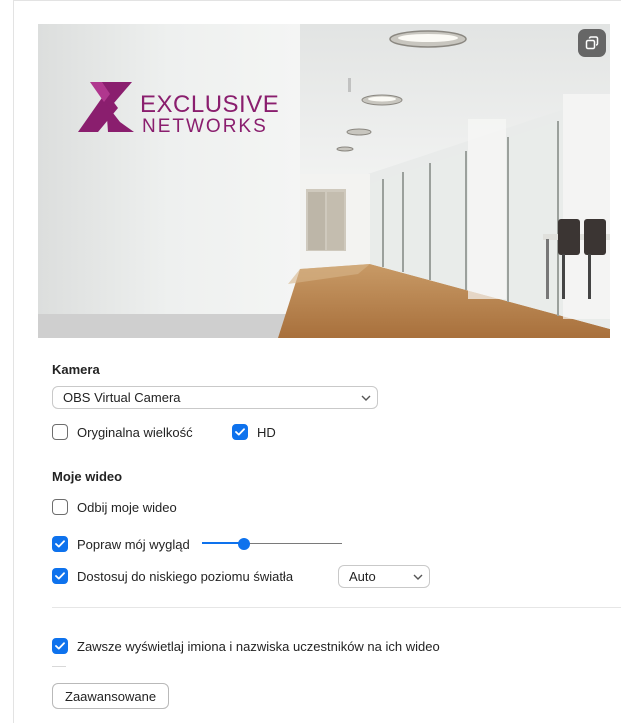 The image size is (621, 723). What do you see at coordinates (266, 432) in the screenshot?
I see `hd-label: HD` at bounding box center [266, 432].